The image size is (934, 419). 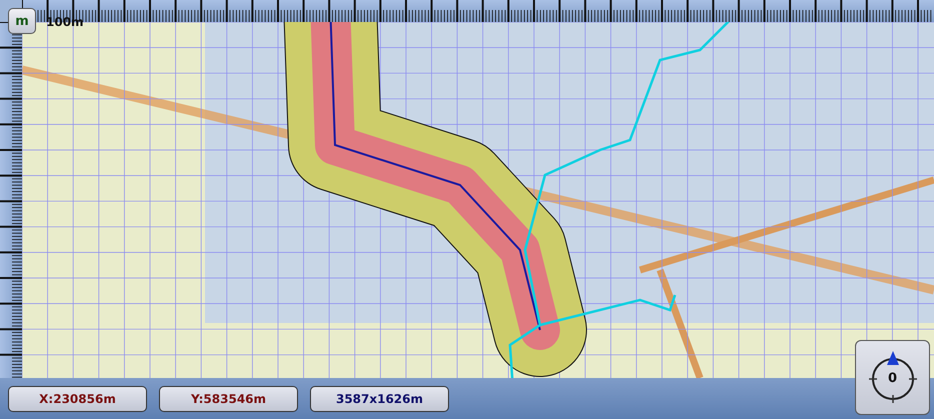 I want to click on heading-value: 0, so click(x=892, y=378).